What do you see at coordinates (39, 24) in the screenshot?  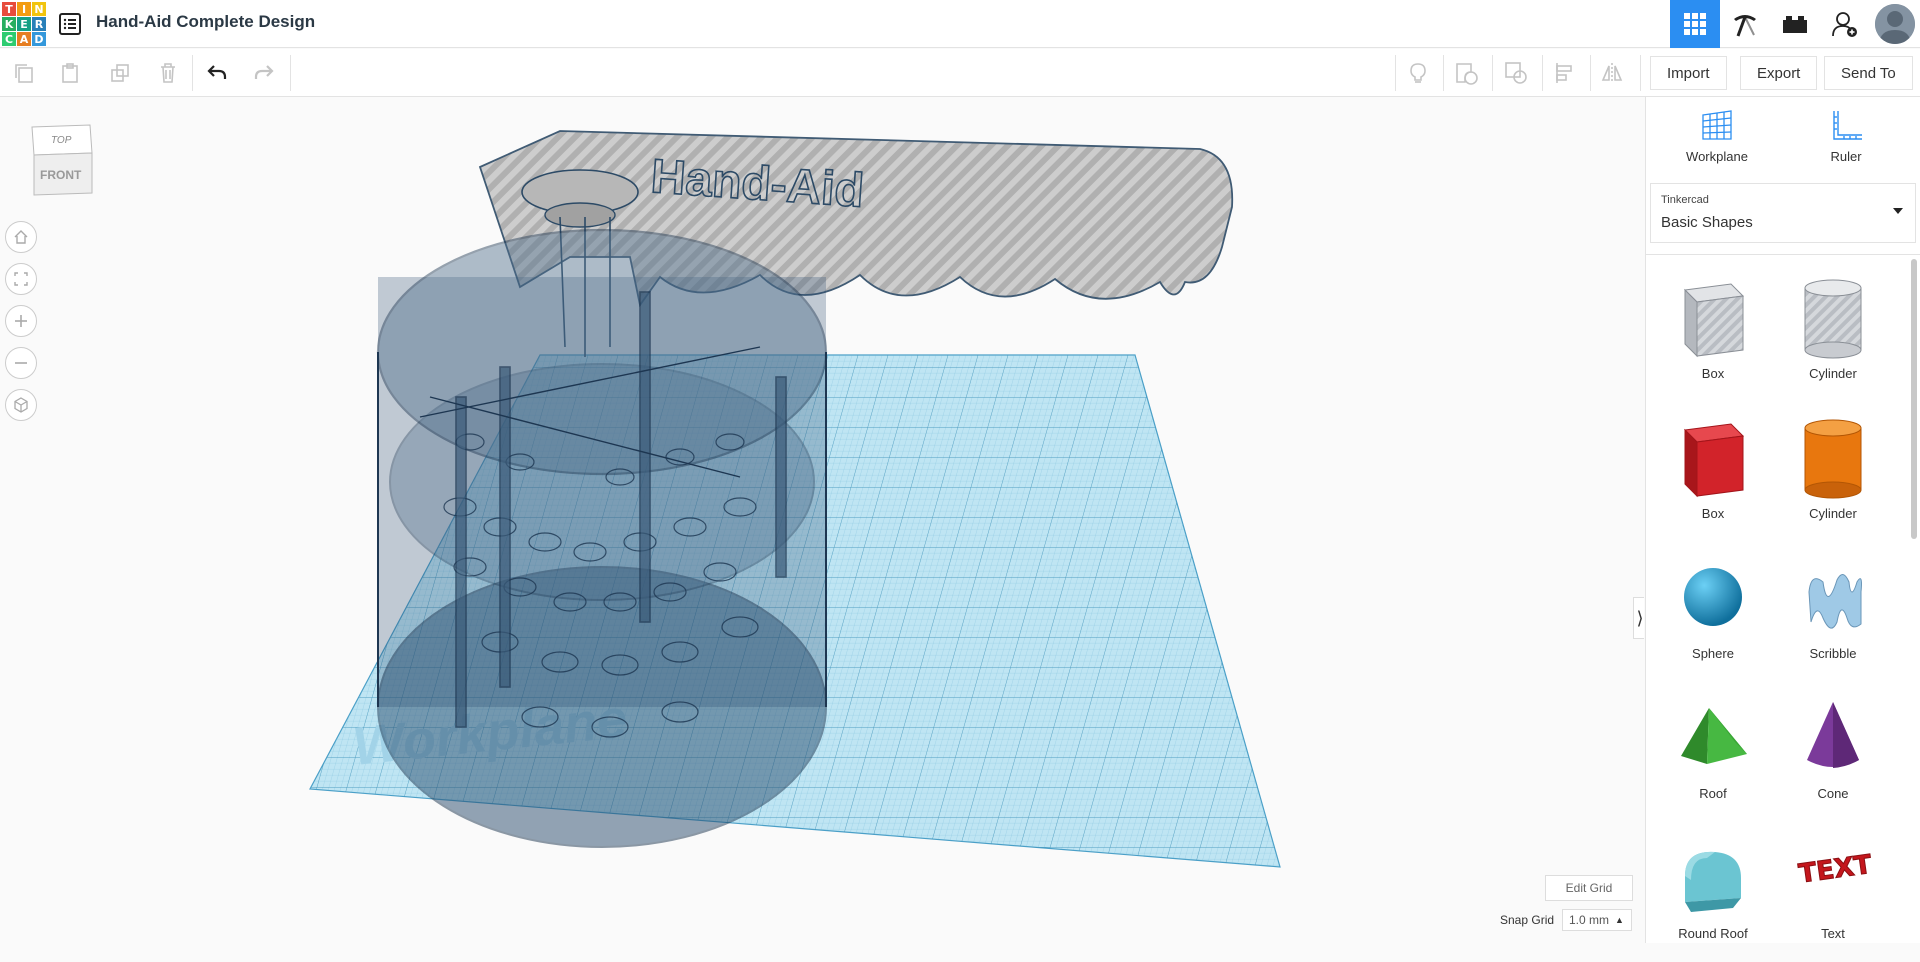 I see `logo-letter: R` at bounding box center [39, 24].